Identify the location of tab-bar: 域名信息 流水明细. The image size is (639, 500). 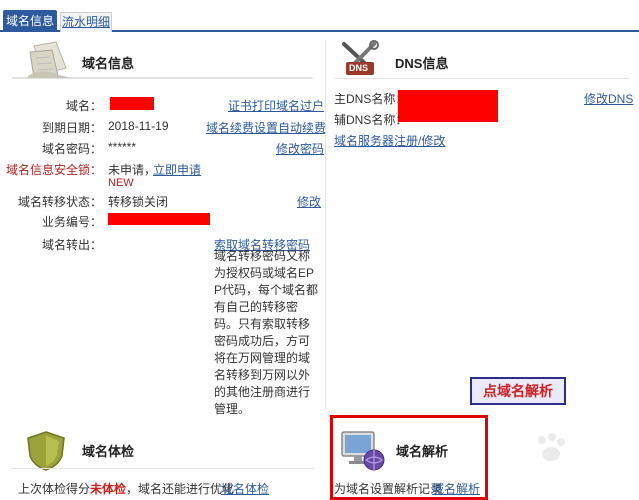
(319, 16).